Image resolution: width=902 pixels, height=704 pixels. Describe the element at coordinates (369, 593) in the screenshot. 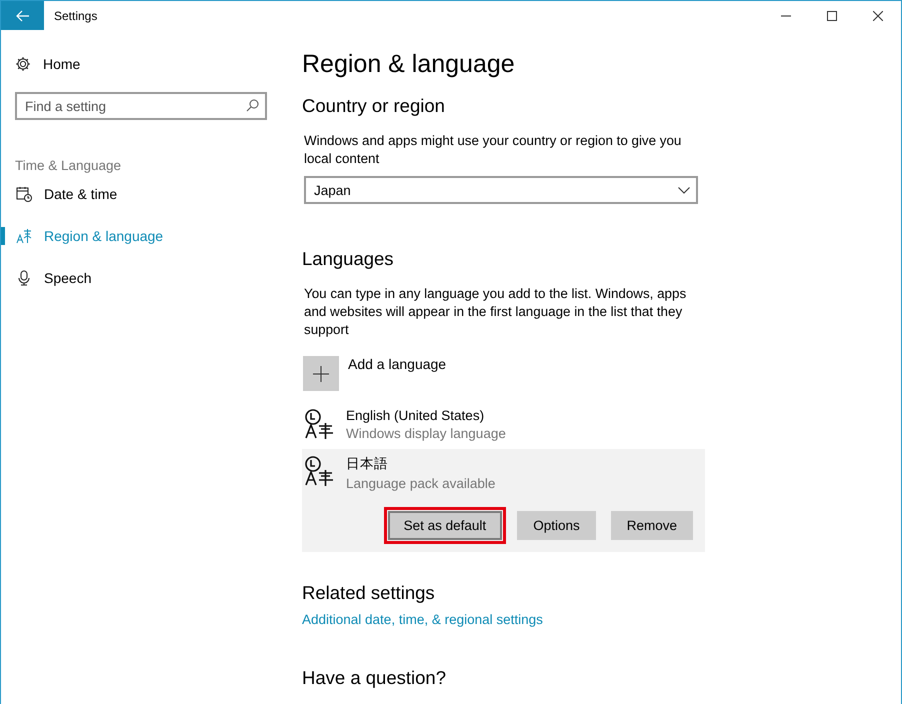

I see `section-heading: Related settings` at that location.